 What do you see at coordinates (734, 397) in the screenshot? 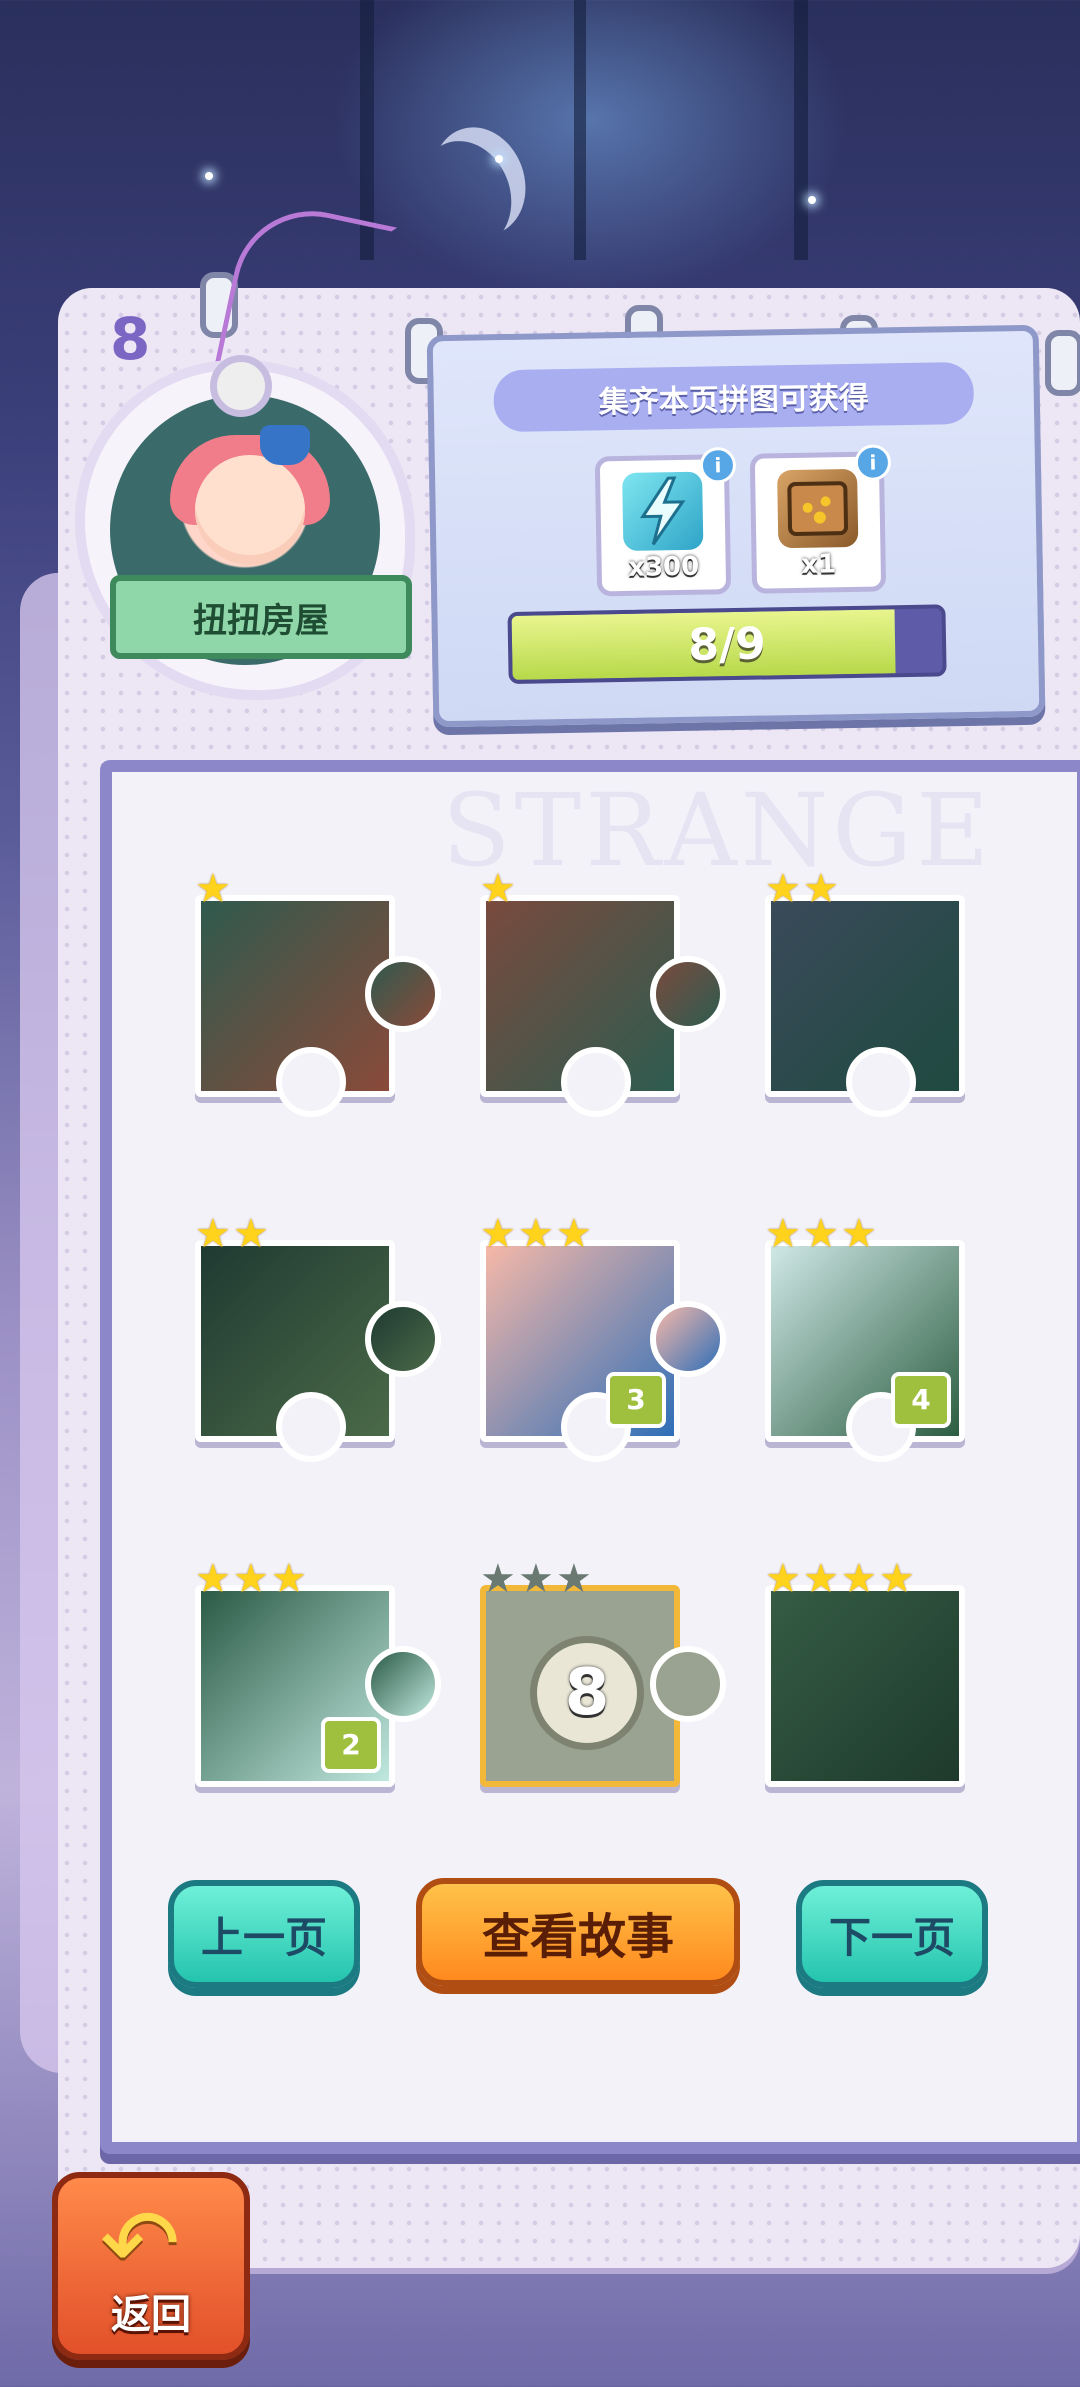
I see `reward-title: 集齐本页拼图可获得` at bounding box center [734, 397].